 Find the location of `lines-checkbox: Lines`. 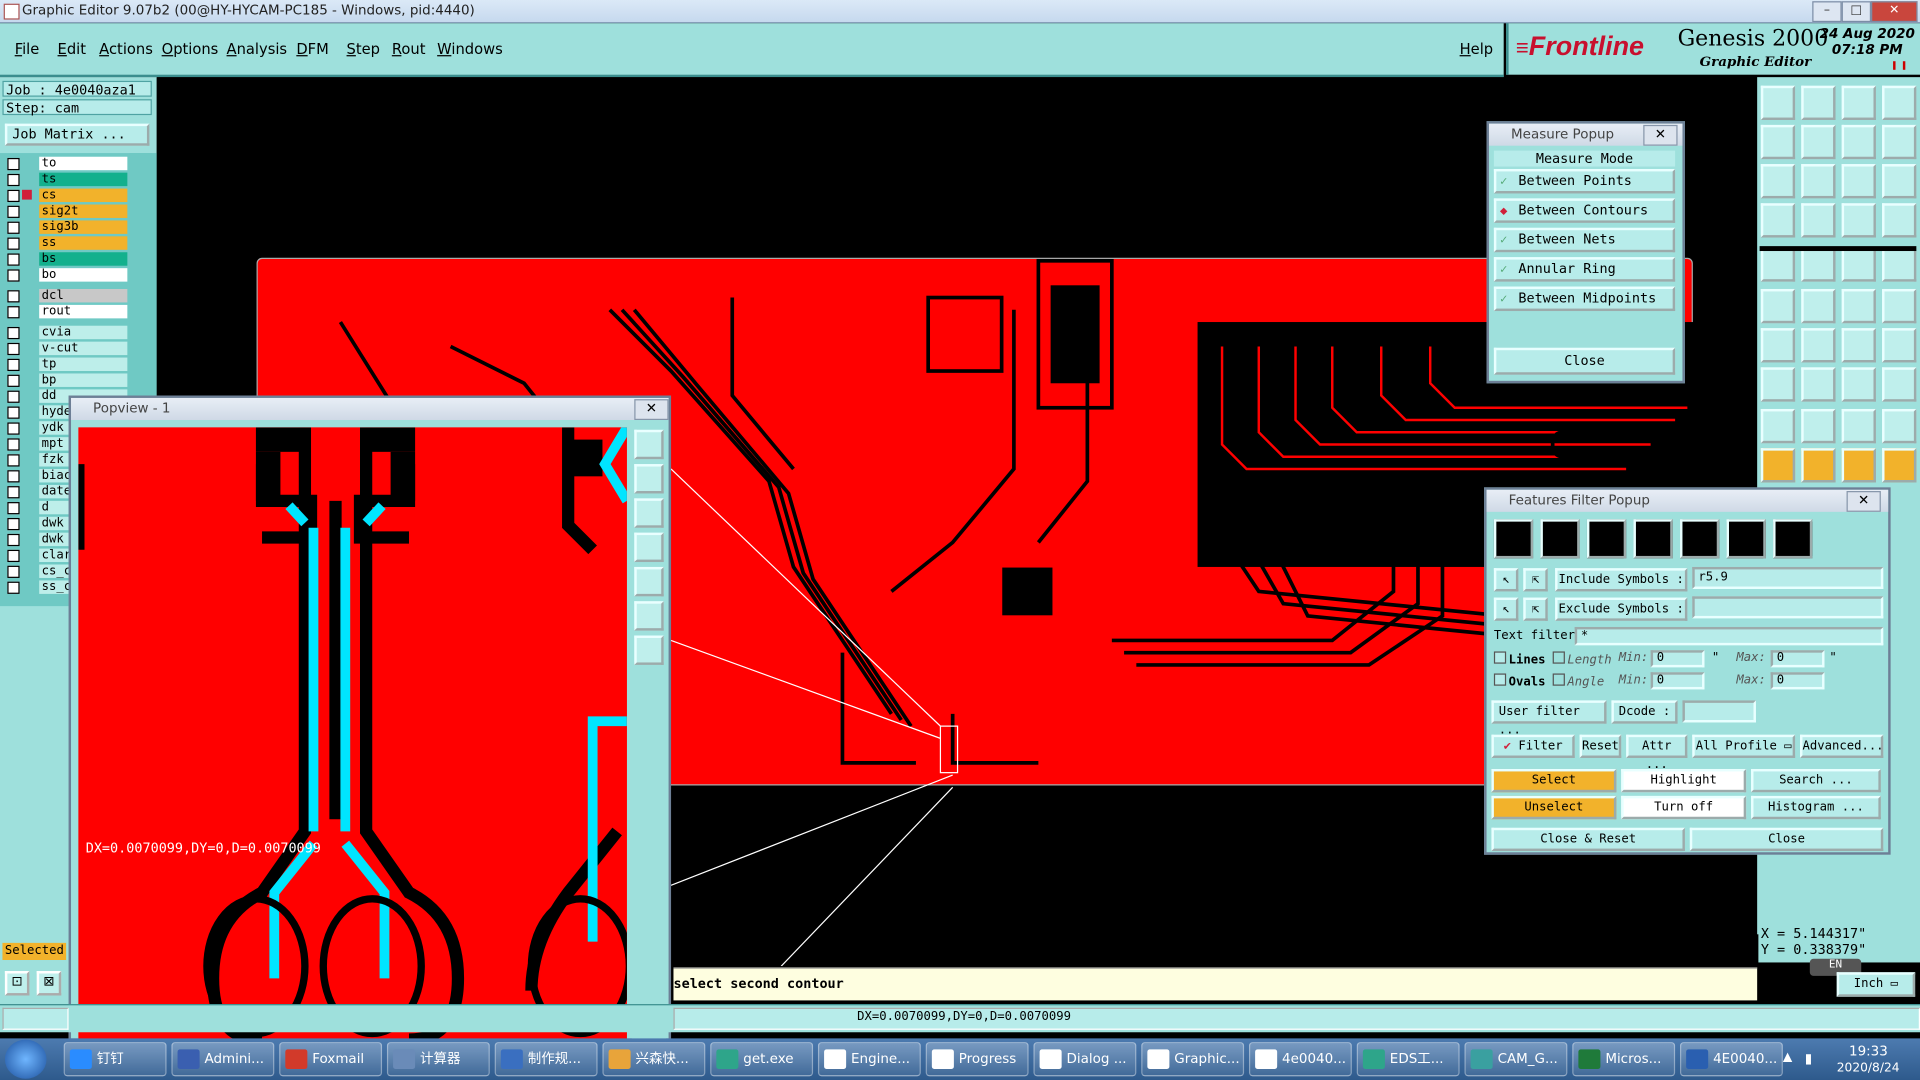

lines-checkbox: Lines is located at coordinates (1519, 659).